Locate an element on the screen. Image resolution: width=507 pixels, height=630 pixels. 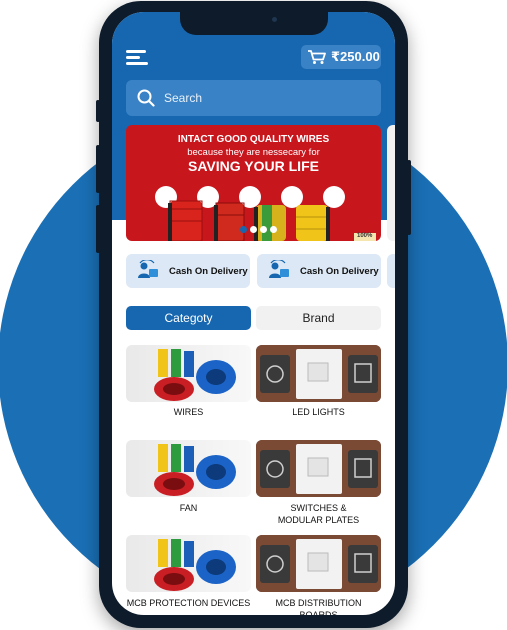
search-placeholder: Search is located at coordinates (183, 98).